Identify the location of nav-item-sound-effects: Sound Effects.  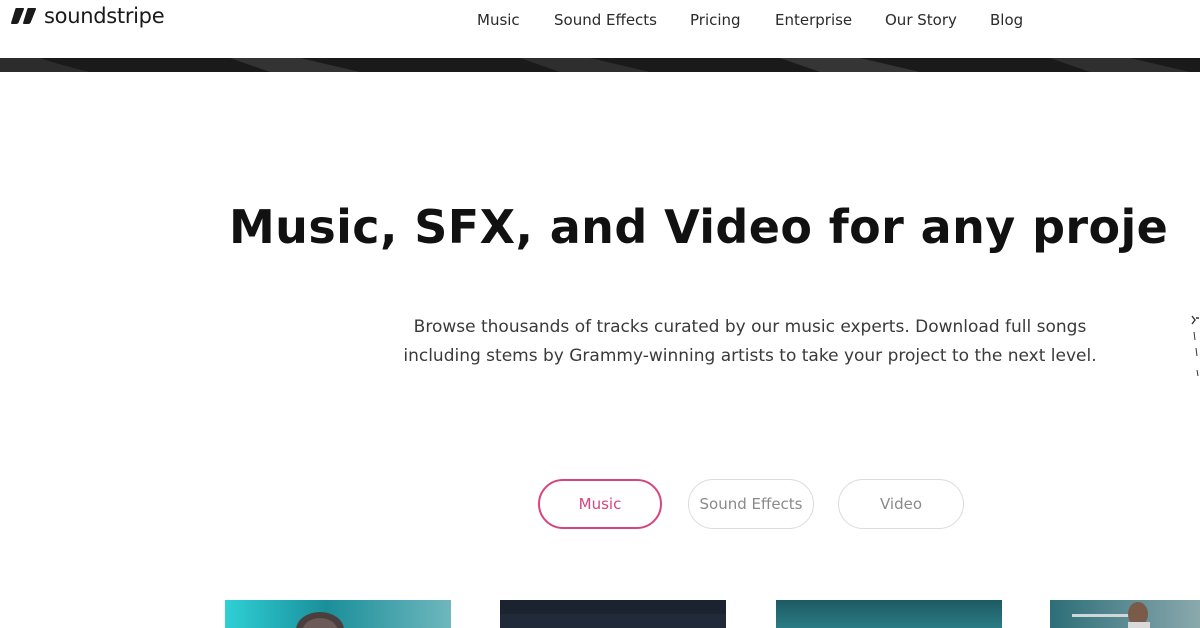
(605, 20).